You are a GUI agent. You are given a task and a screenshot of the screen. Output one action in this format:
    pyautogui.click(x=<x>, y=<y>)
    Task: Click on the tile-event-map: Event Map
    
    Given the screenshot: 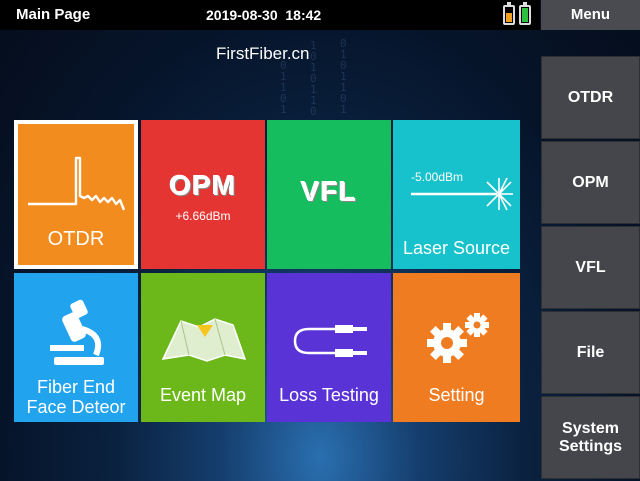 What is the action you would take?
    pyautogui.click(x=203, y=347)
    